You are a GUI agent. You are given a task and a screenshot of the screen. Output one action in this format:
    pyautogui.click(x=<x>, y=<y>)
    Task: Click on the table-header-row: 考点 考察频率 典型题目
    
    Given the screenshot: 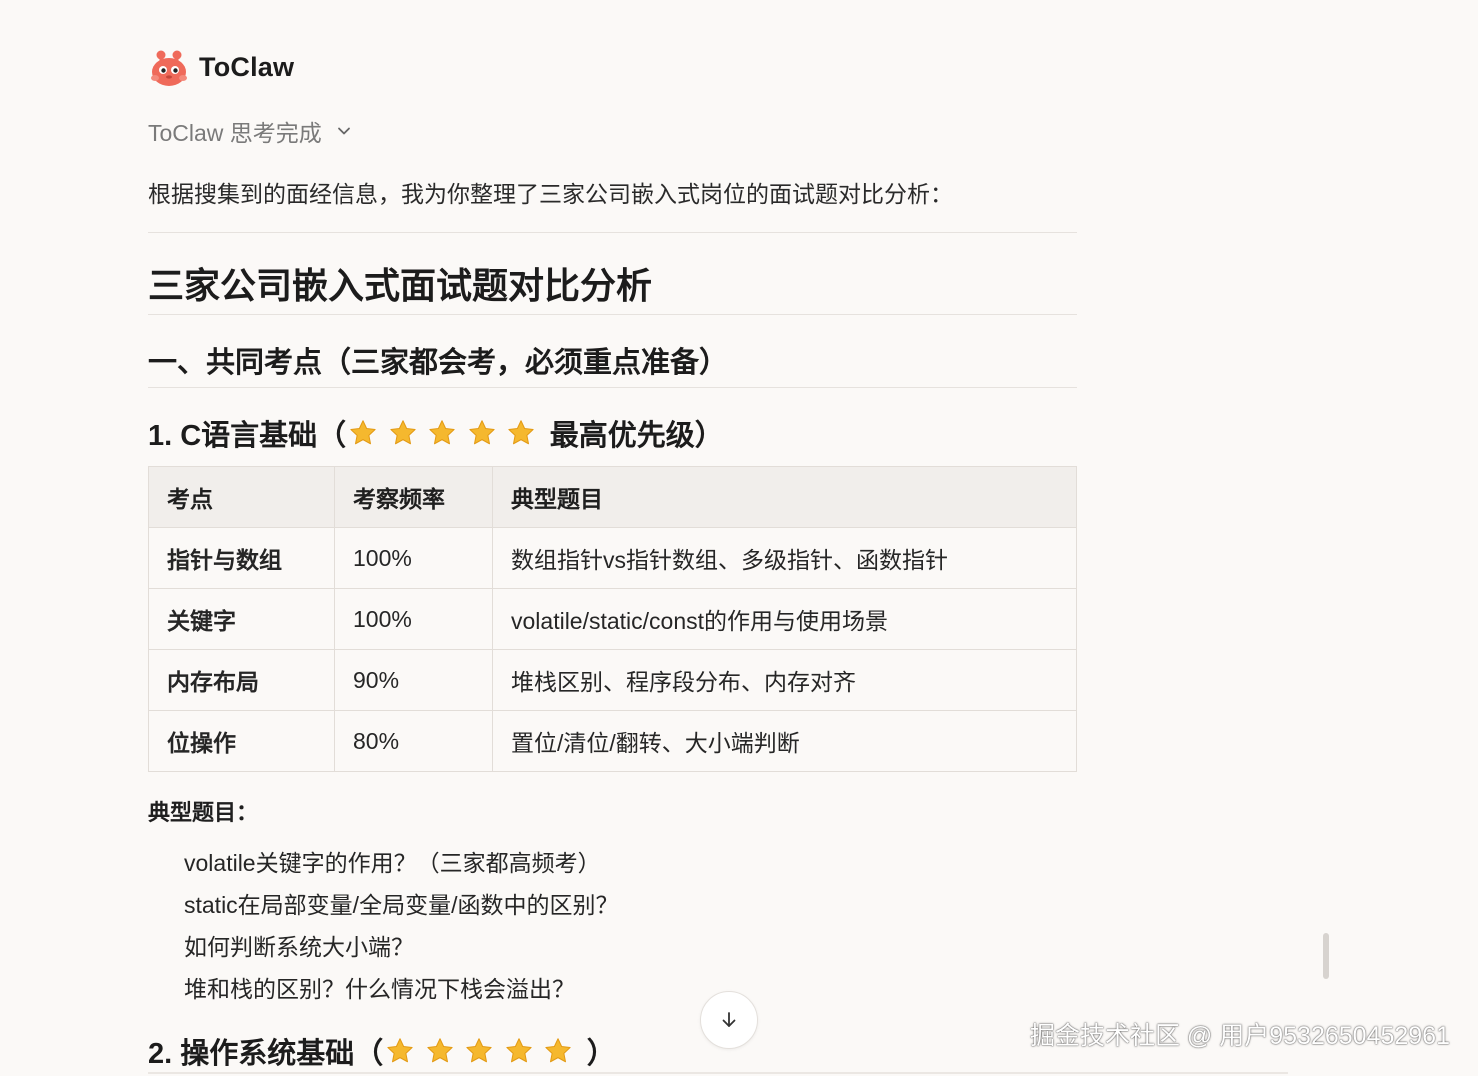 What is the action you would take?
    pyautogui.click(x=612, y=497)
    